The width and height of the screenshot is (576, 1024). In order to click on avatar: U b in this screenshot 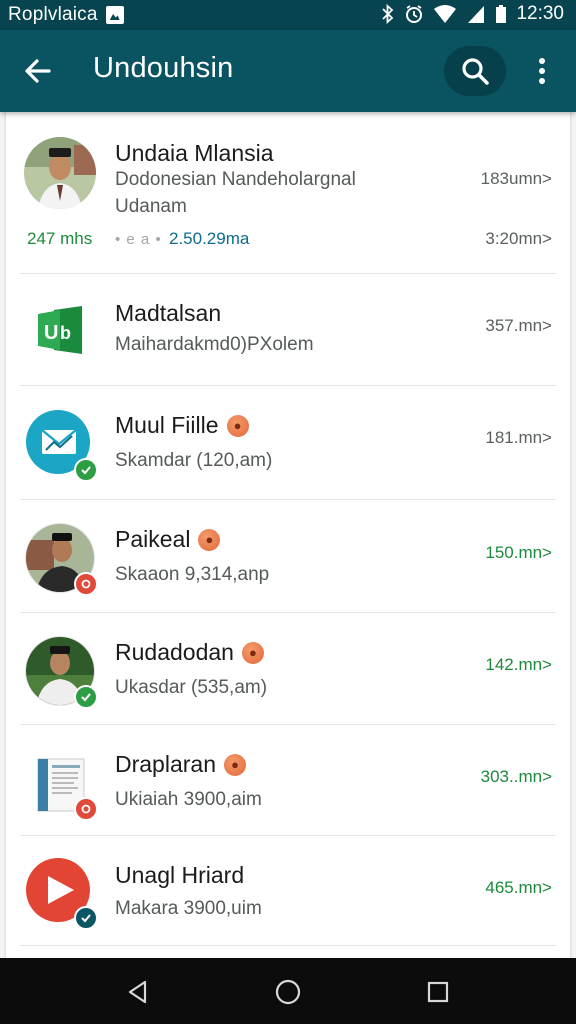, I will do `click(60, 330)`.